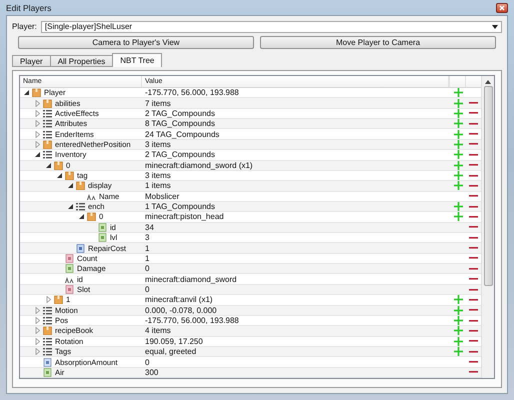 The height and width of the screenshot is (400, 514). What do you see at coordinates (158, 103) in the screenshot?
I see `node-value: 7 items` at bounding box center [158, 103].